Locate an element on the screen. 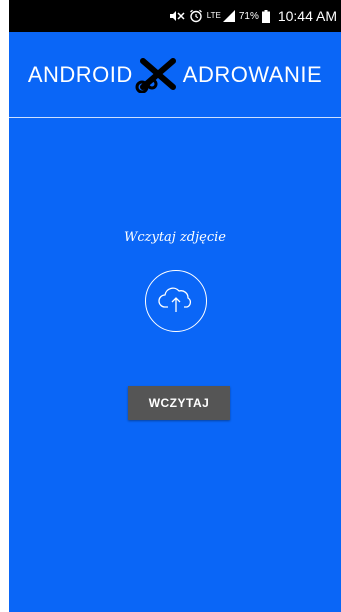  mute-icon is located at coordinates (177, 16).